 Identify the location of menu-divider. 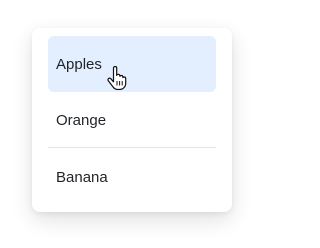
(132, 147).